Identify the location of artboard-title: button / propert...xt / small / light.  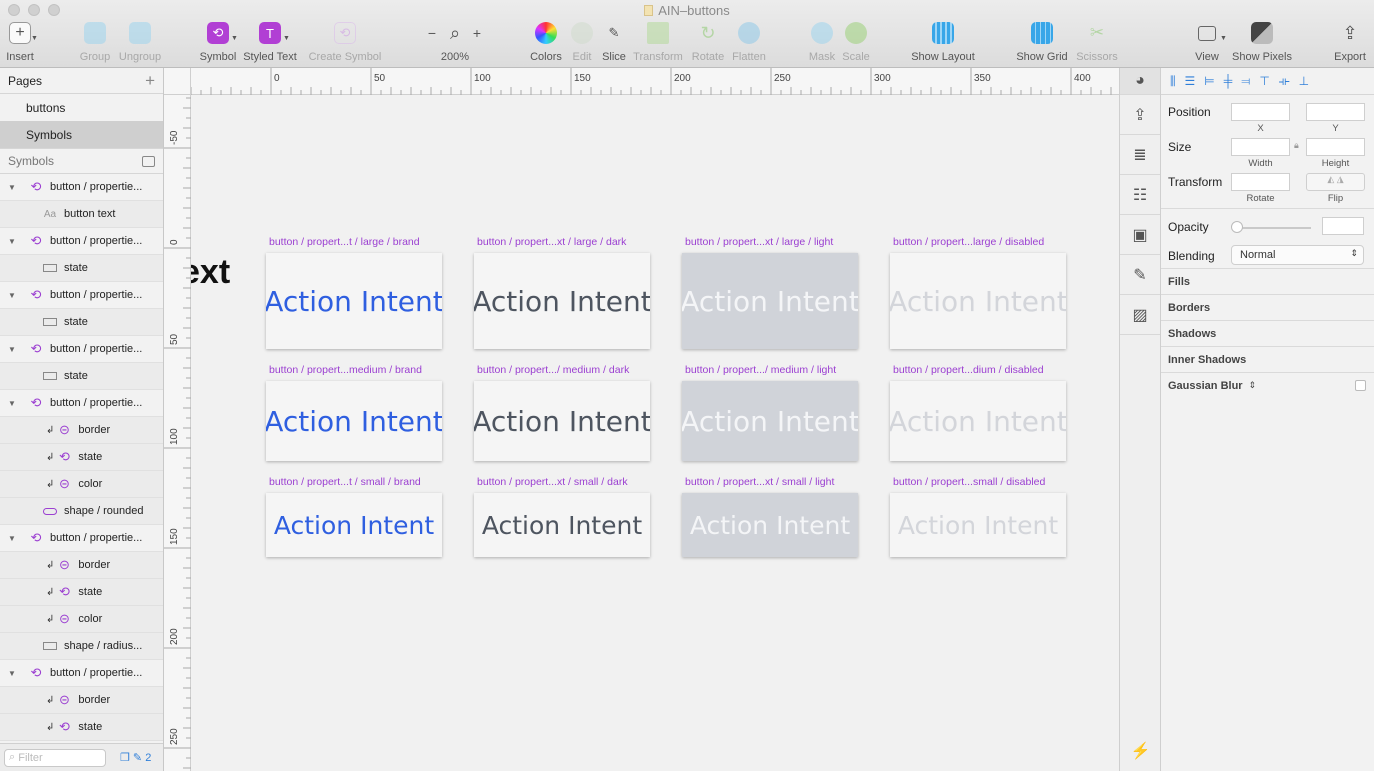
(759, 482).